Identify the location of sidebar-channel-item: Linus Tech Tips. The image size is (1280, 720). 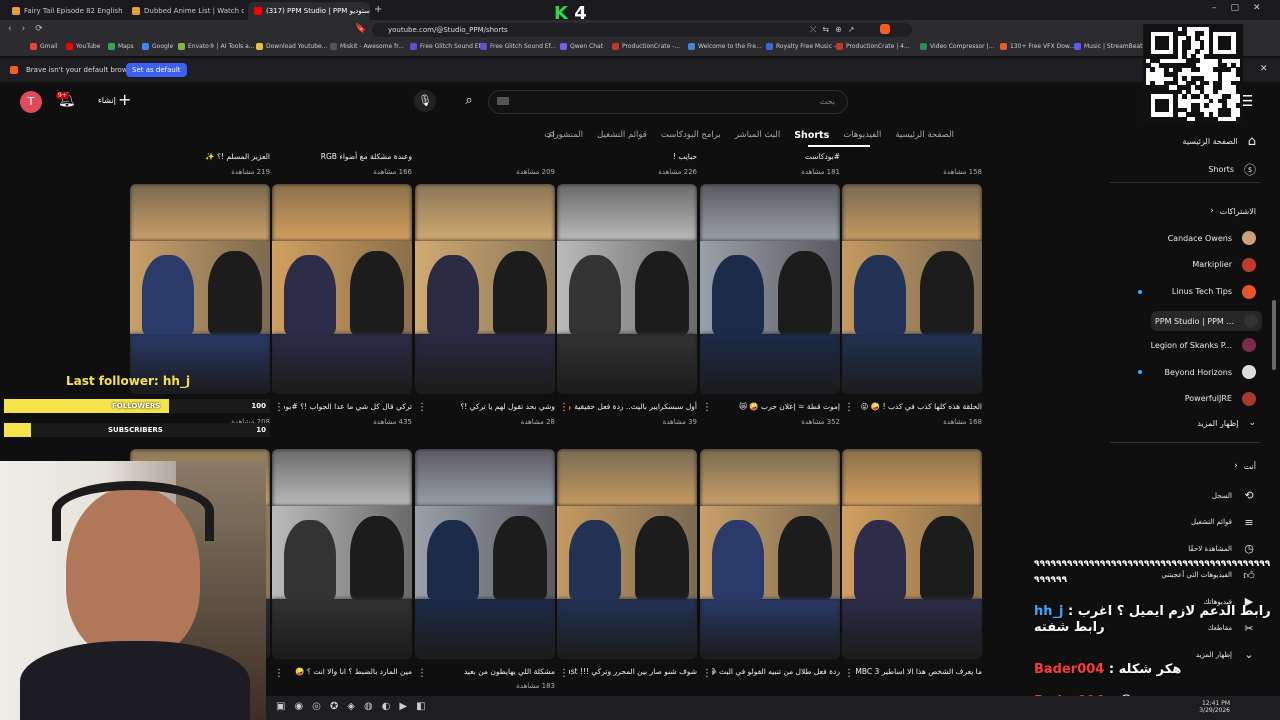
(1214, 291).